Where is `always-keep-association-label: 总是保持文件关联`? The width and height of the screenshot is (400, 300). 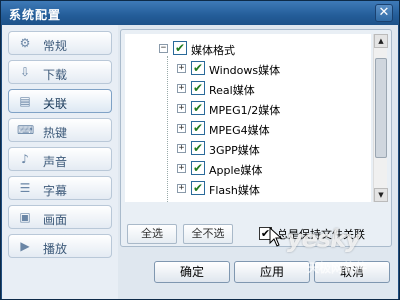
always-keep-association-label: 总是保持文件关联 is located at coordinates (321, 234).